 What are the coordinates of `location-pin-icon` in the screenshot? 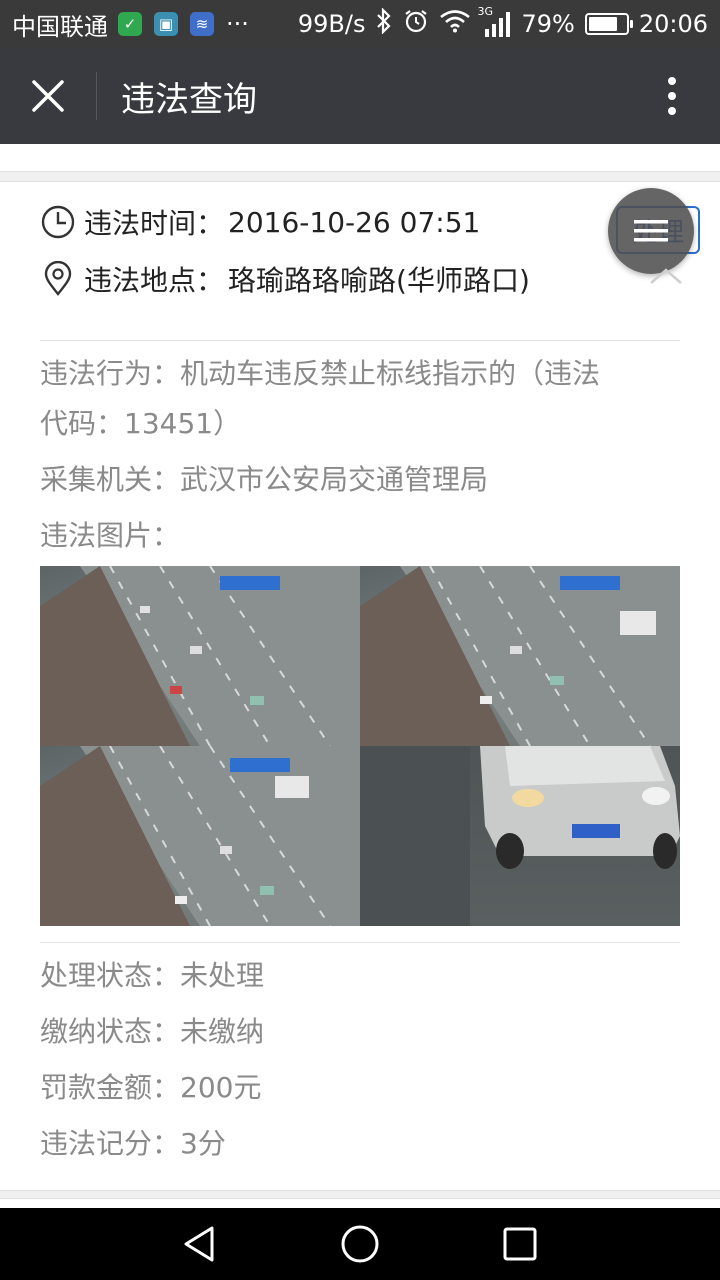 It's located at (58, 278).